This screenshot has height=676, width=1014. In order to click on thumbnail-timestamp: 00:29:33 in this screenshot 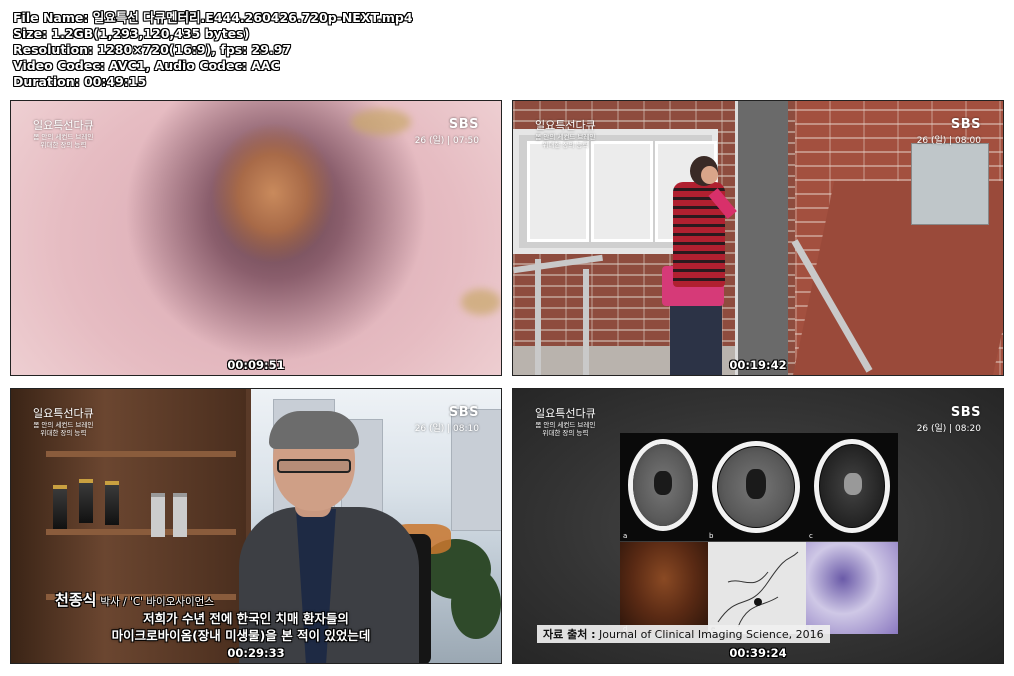, I will do `click(256, 653)`.